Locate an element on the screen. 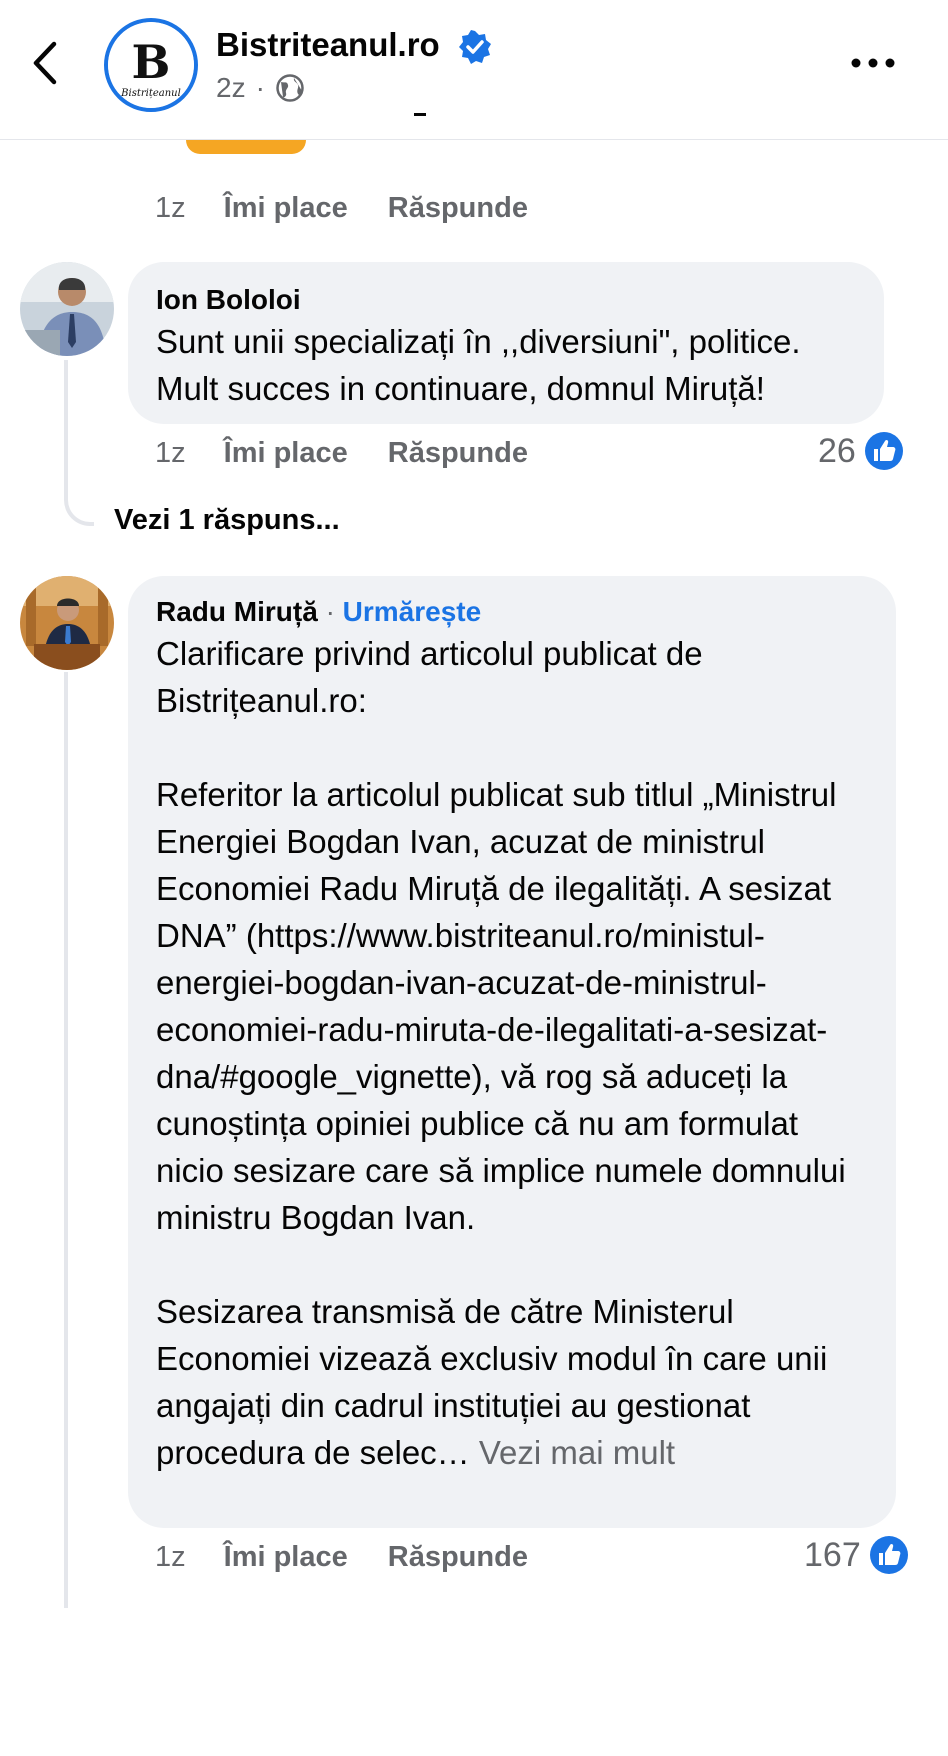  page-name: Bistriteanul.ro is located at coordinates (328, 45).